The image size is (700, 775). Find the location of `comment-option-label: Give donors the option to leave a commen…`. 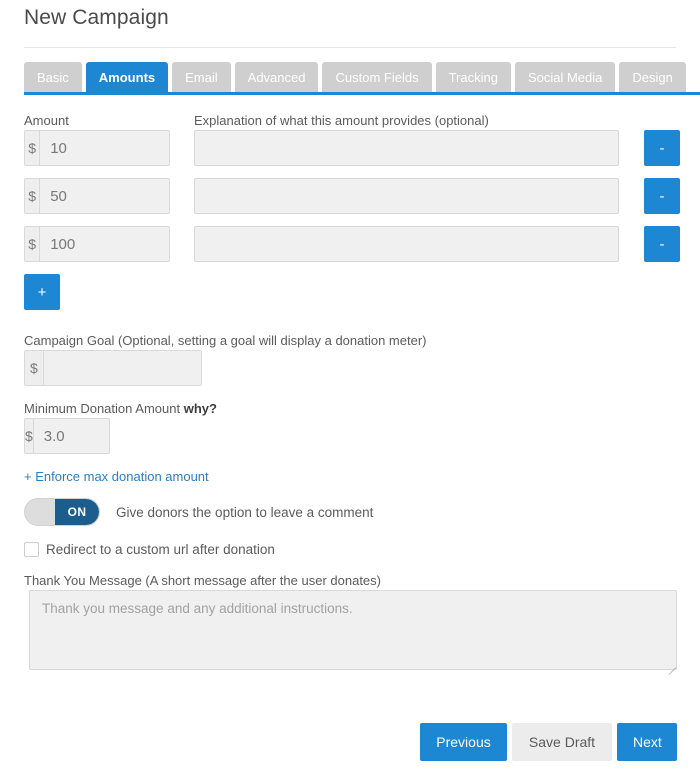

comment-option-label: Give donors the option to leave a commen… is located at coordinates (245, 512).